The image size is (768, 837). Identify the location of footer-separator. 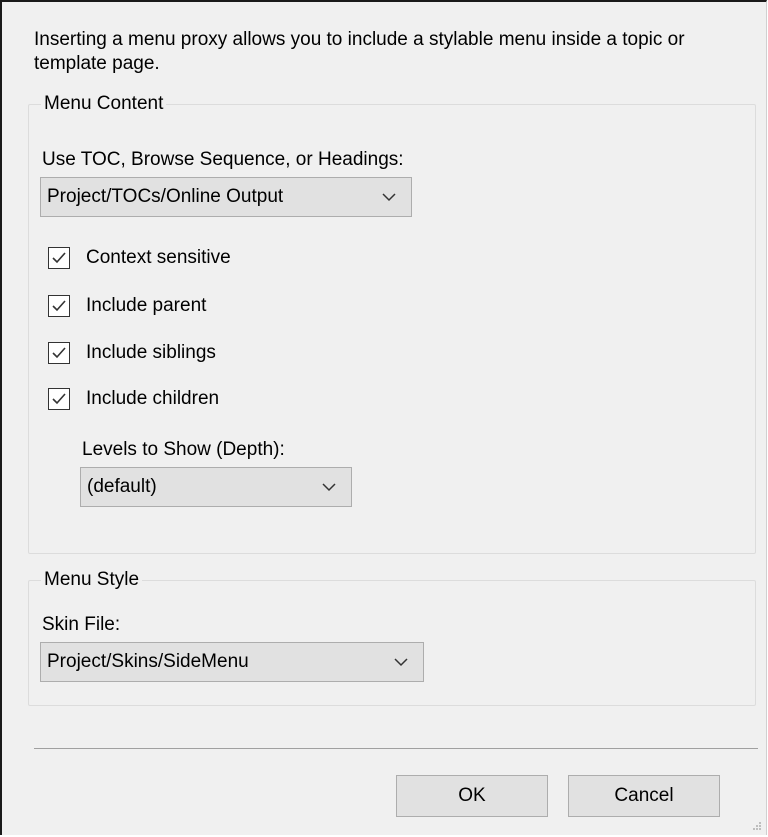
(396, 748).